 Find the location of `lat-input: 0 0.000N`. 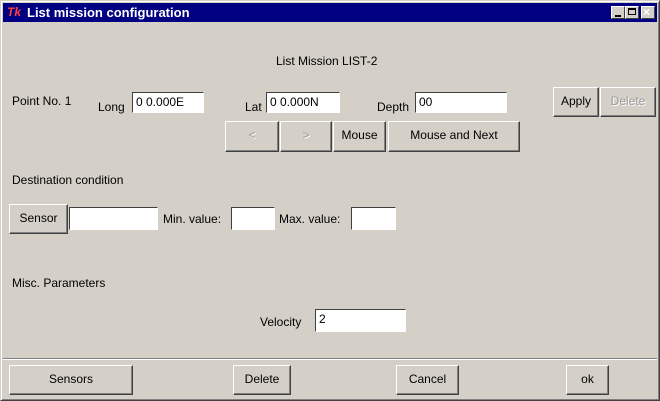

lat-input: 0 0.000N is located at coordinates (303, 102).